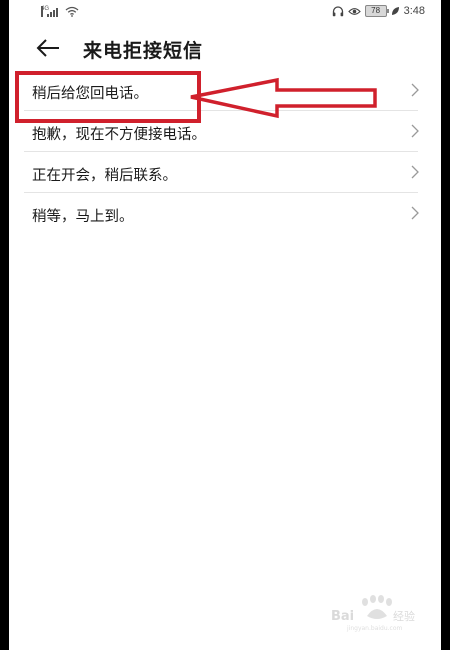  Describe the element at coordinates (104, 176) in the screenshot. I see `list-item-label: 正在开会，稍后联系。` at that location.